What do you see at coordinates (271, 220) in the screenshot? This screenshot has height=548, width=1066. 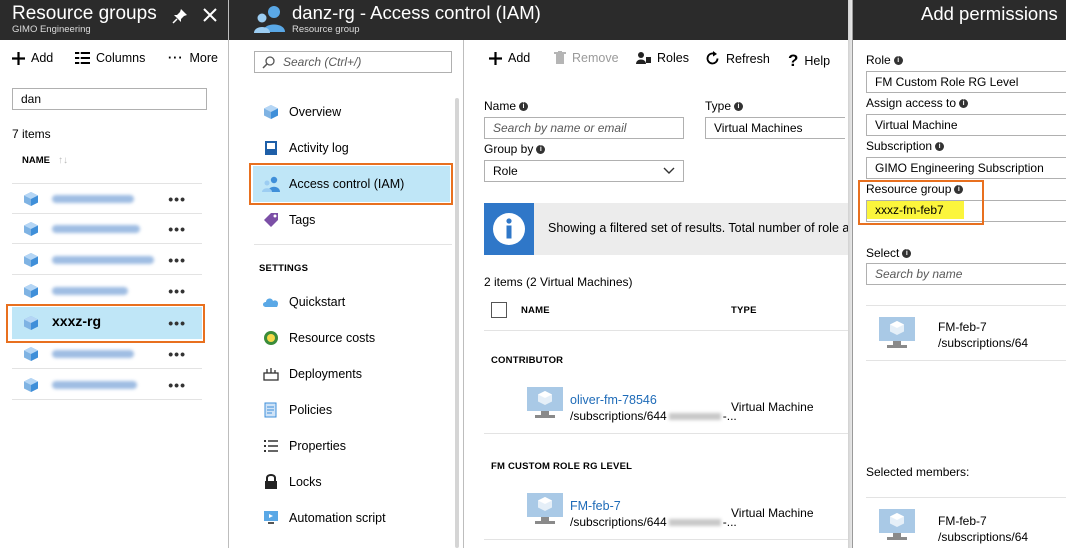 I see `tag-icon` at bounding box center [271, 220].